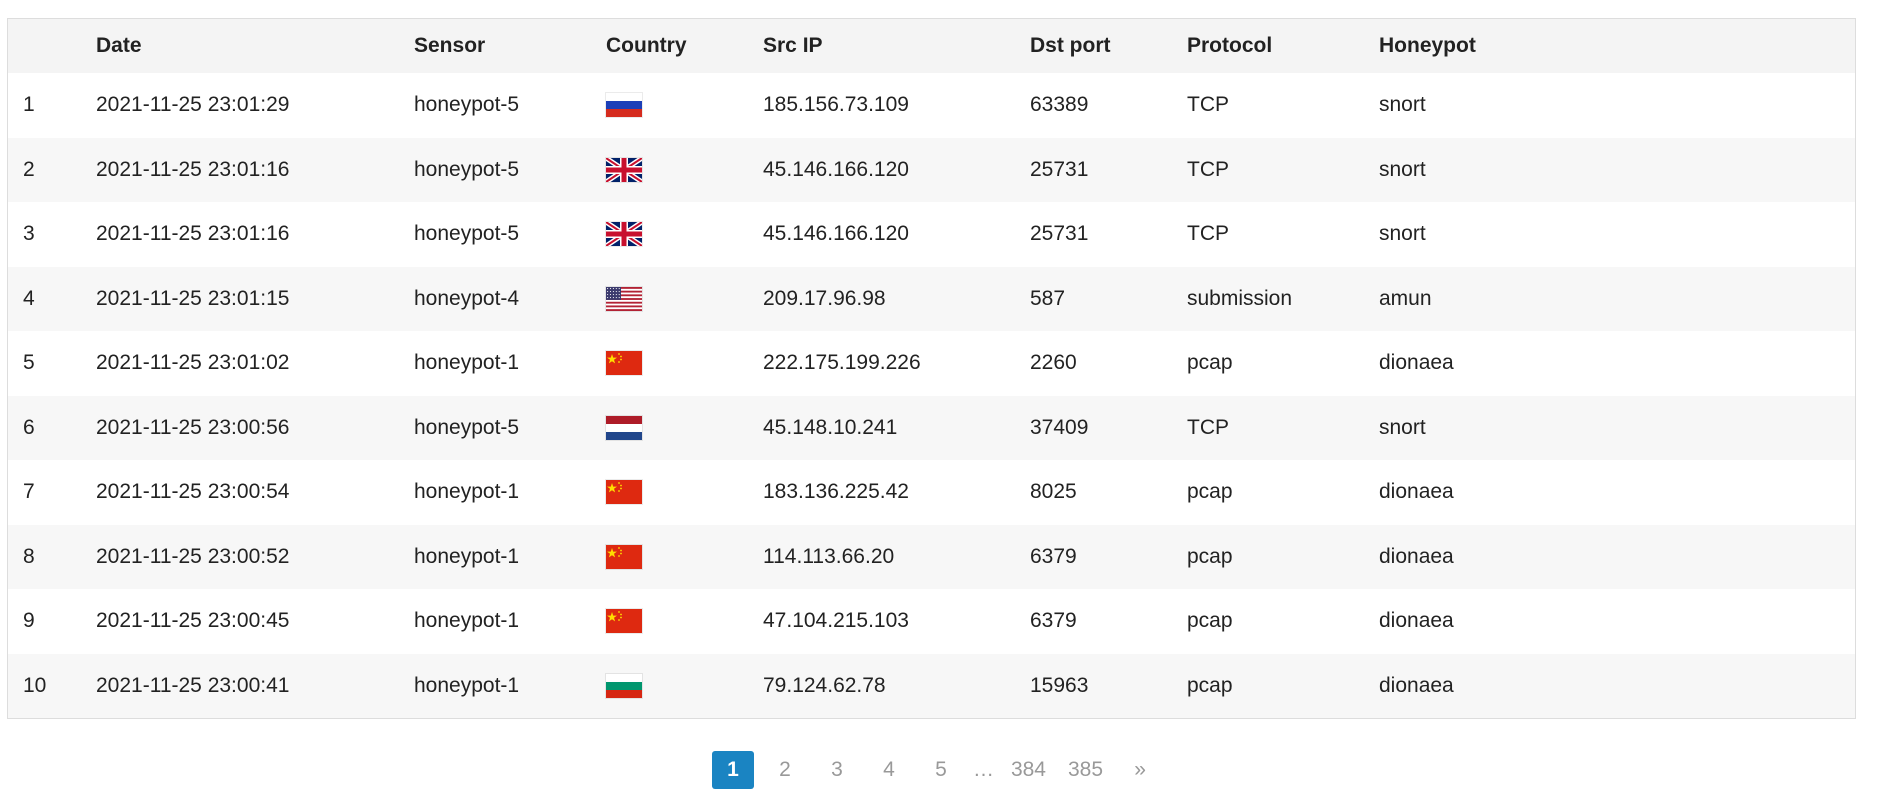 The image size is (1880, 798). What do you see at coordinates (889, 770) in the screenshot?
I see `page-link-4: 4` at bounding box center [889, 770].